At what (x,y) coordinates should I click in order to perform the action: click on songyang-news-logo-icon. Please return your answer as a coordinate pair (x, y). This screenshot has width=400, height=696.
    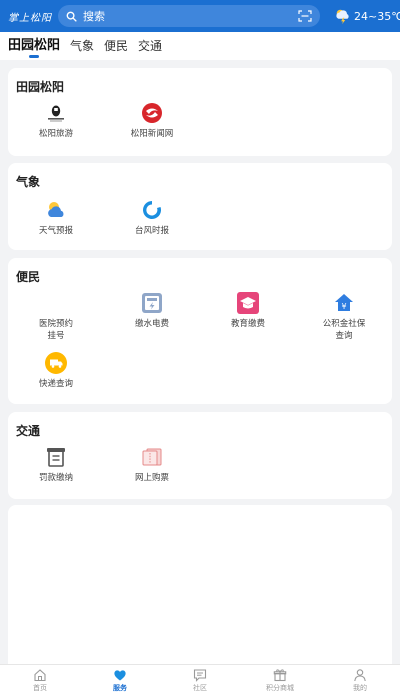
    Looking at the image, I should click on (152, 113).